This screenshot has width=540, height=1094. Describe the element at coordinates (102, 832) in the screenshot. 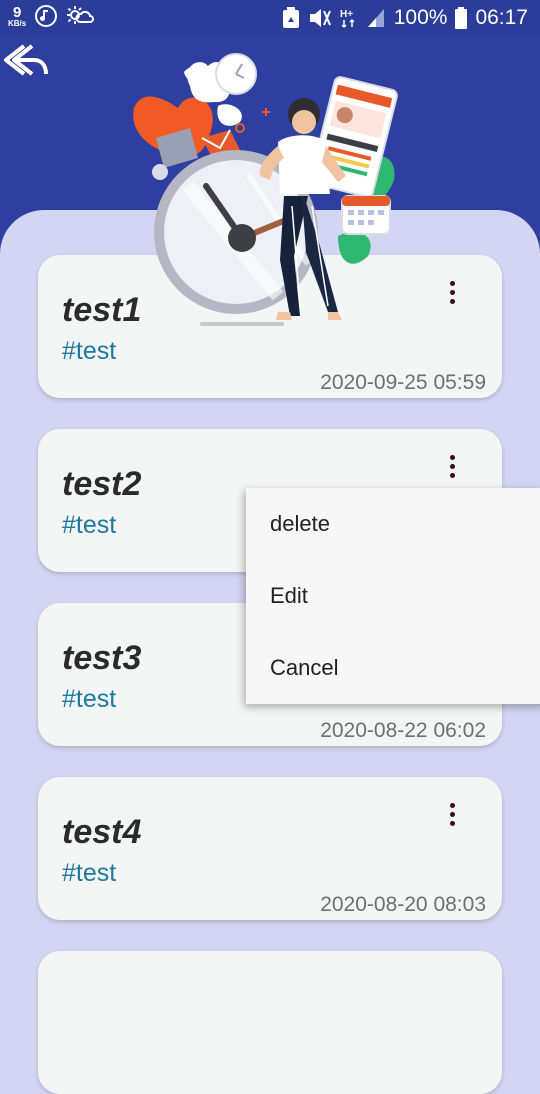

I see `note-title: test4` at that location.